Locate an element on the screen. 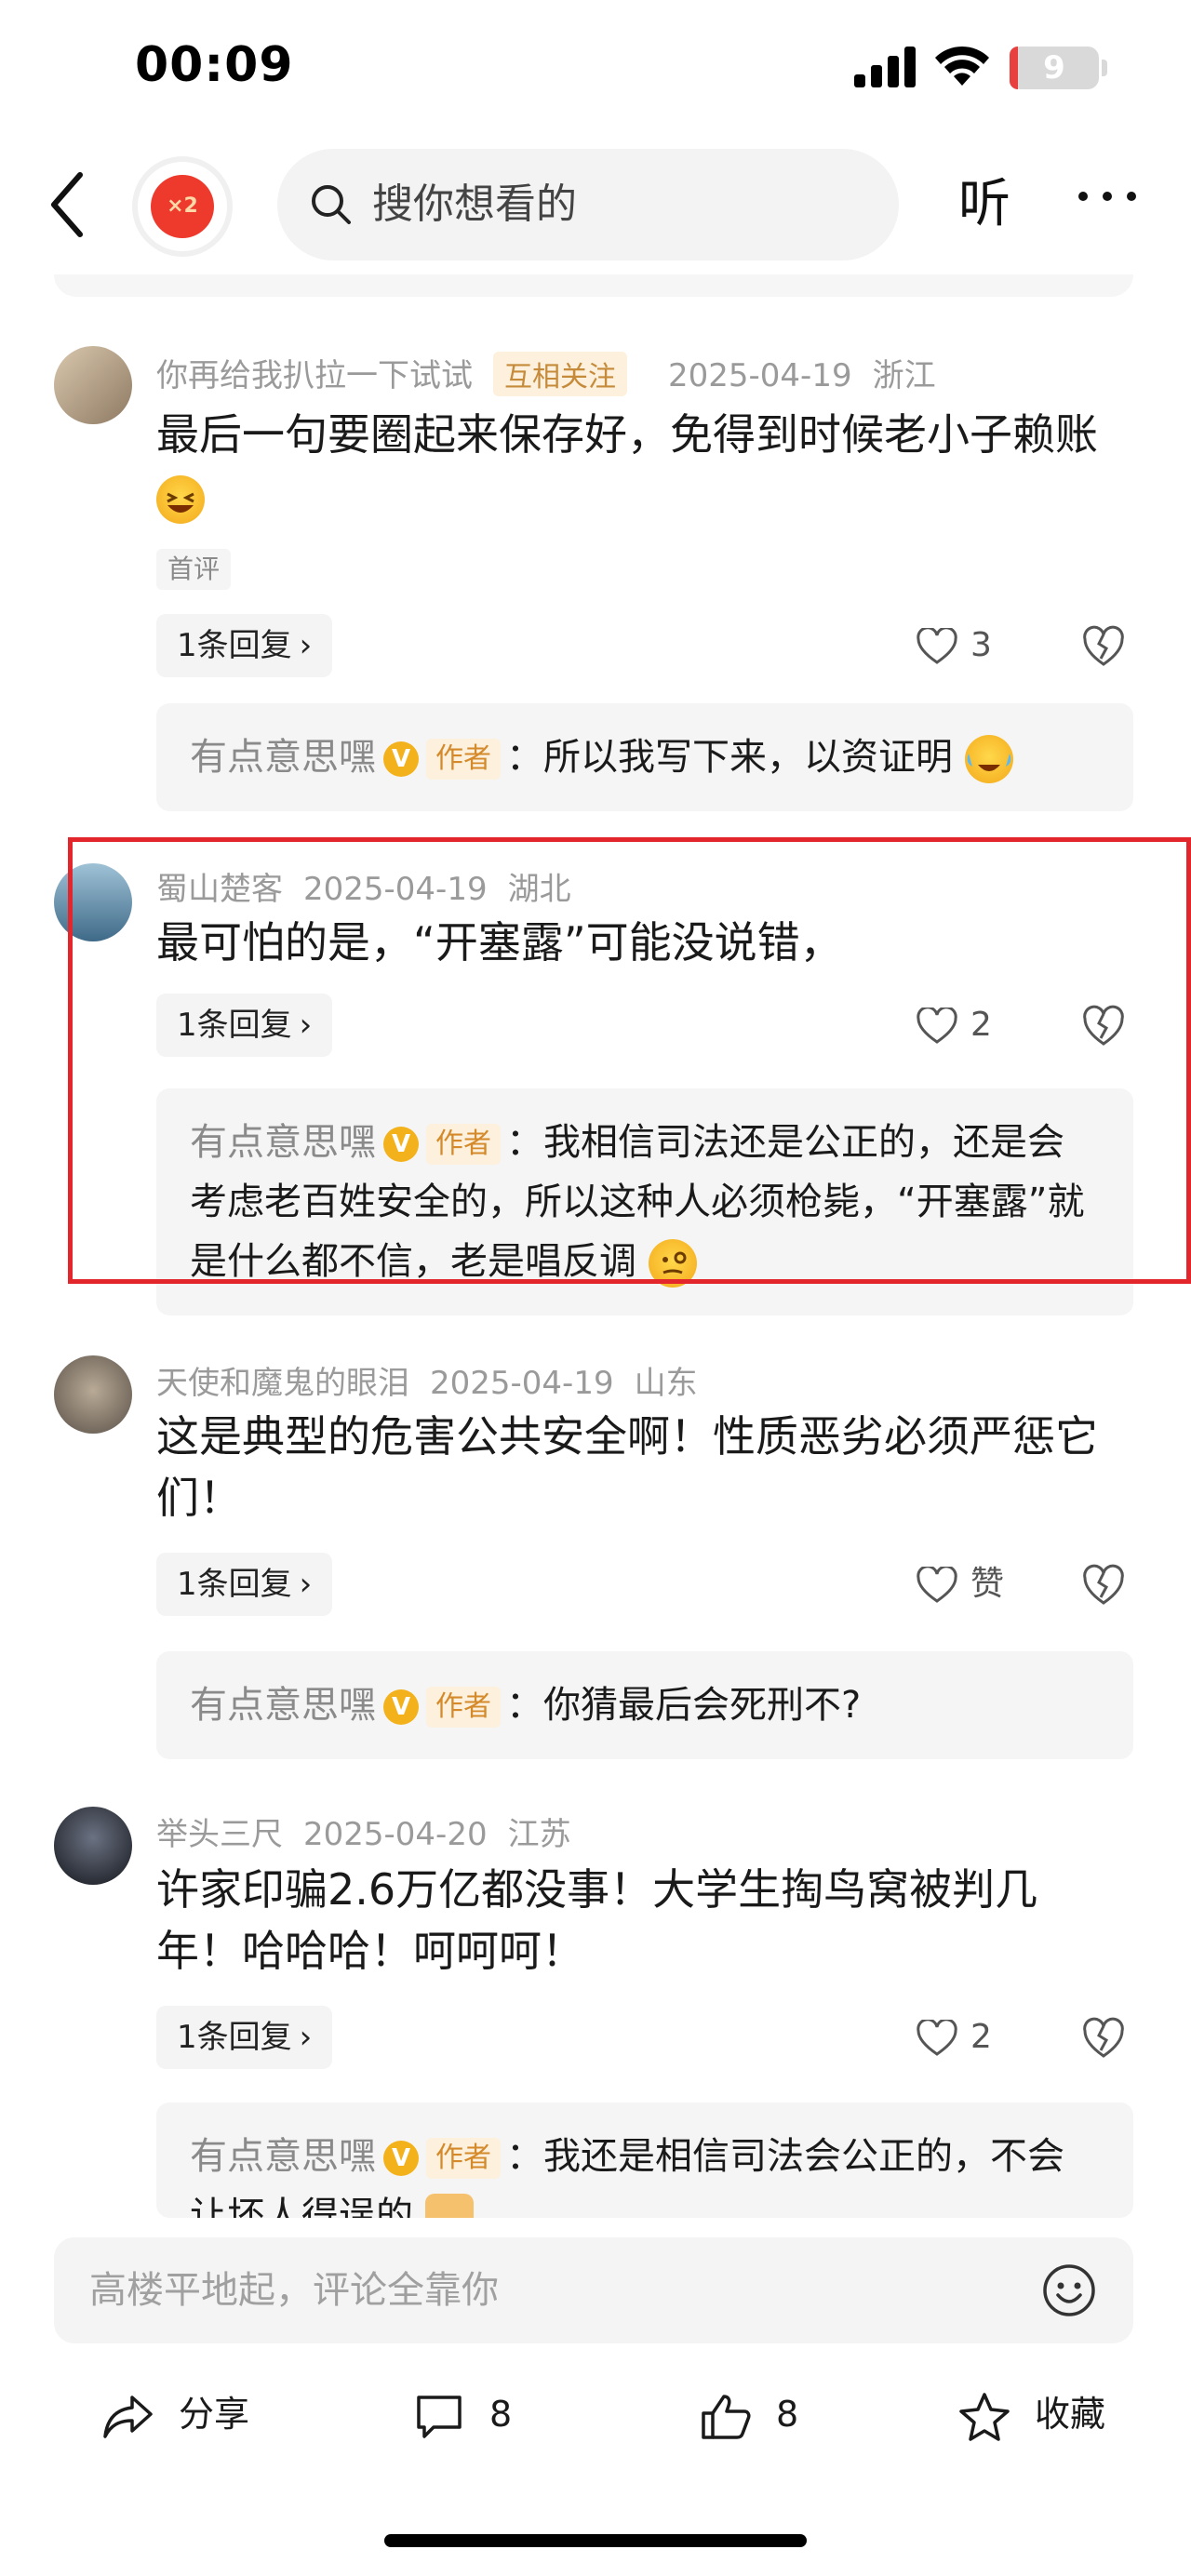 The height and width of the screenshot is (2576, 1191). comment-username: 天使和魔鬼的眼泪 is located at coordinates (282, 1383).